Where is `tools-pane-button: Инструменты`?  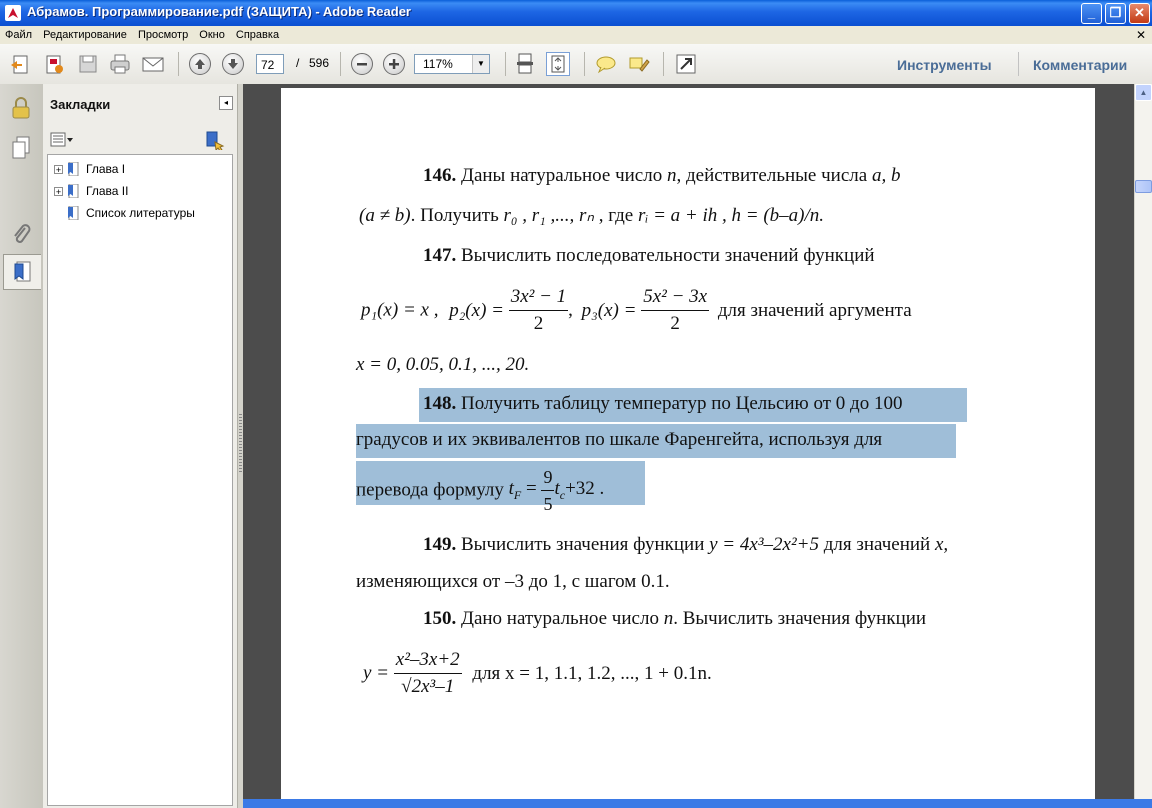
tools-pane-button: Инструменты is located at coordinates (944, 65).